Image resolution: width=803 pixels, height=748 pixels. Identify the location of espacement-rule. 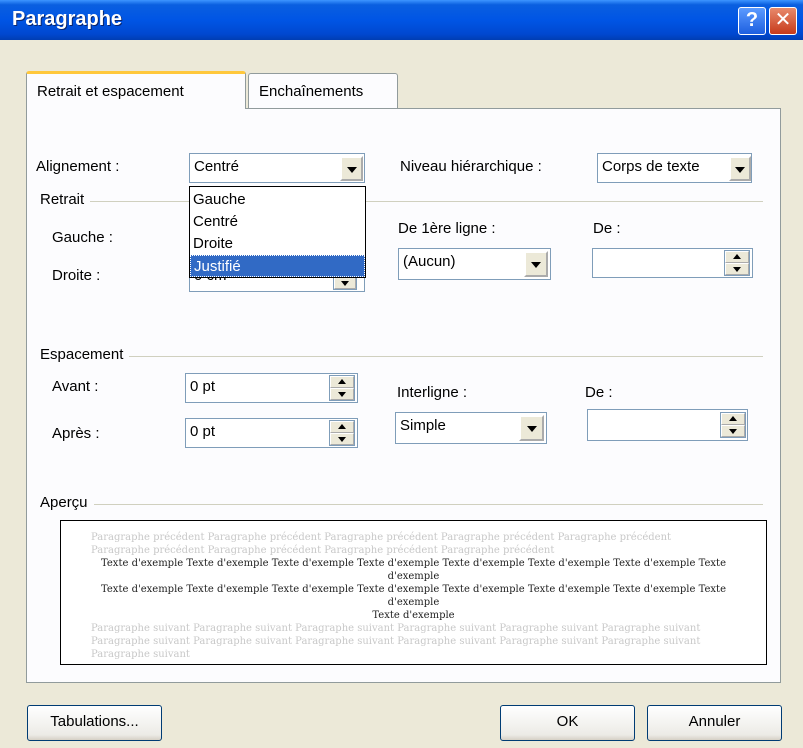
(401, 356).